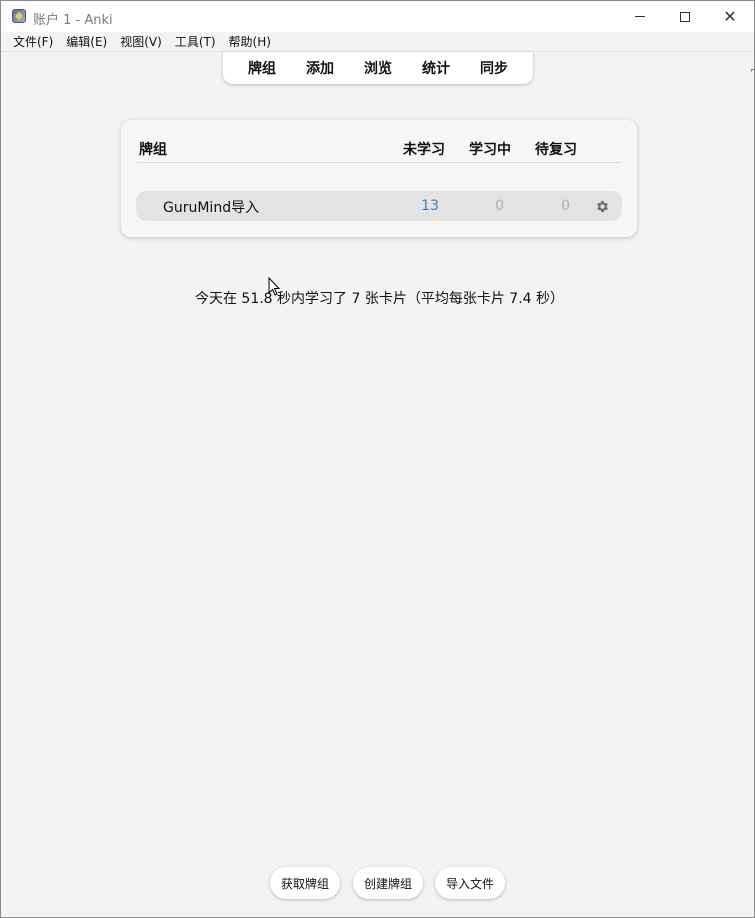  I want to click on nav-sync: 同步, so click(494, 68).